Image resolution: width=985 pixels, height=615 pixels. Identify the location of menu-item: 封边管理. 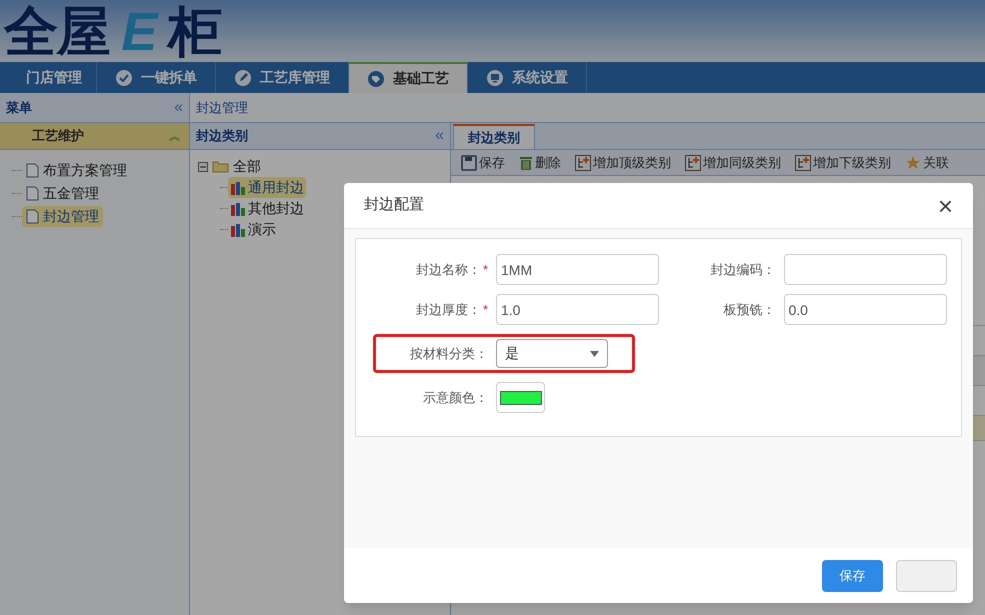
(62, 216).